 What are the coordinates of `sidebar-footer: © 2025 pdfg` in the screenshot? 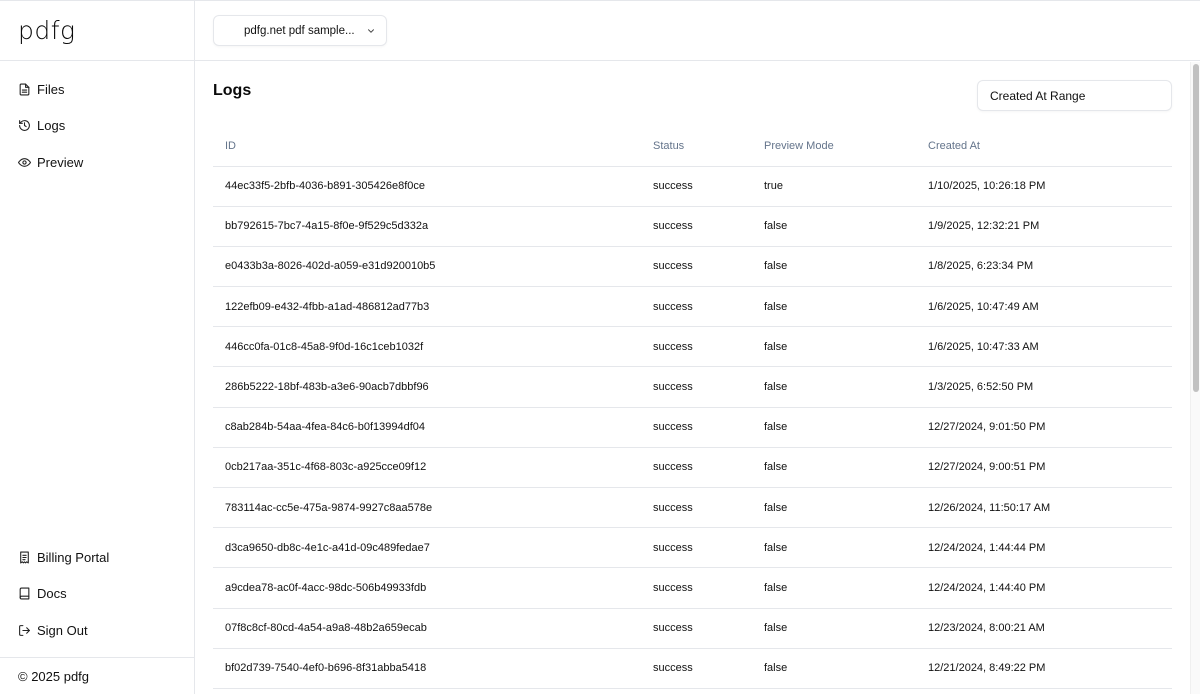 It's located at (97, 675).